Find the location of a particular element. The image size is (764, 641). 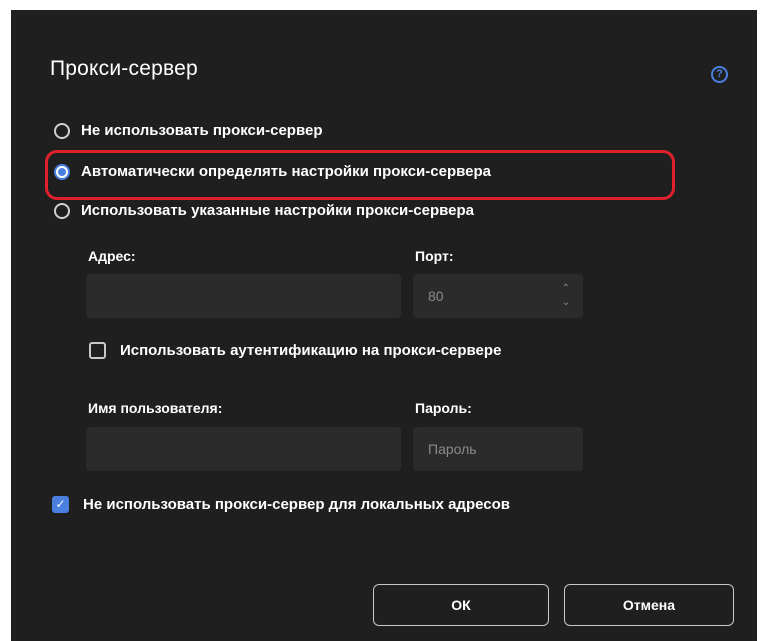

ok-button: ОК is located at coordinates (461, 605).